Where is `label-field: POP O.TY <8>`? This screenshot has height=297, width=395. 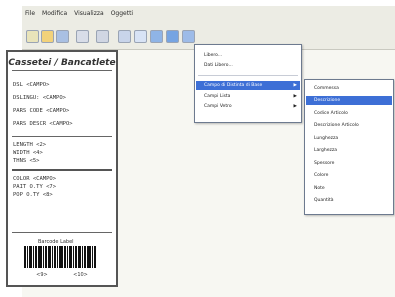
label-field: POP O.TY <8> is located at coordinates (33, 195).